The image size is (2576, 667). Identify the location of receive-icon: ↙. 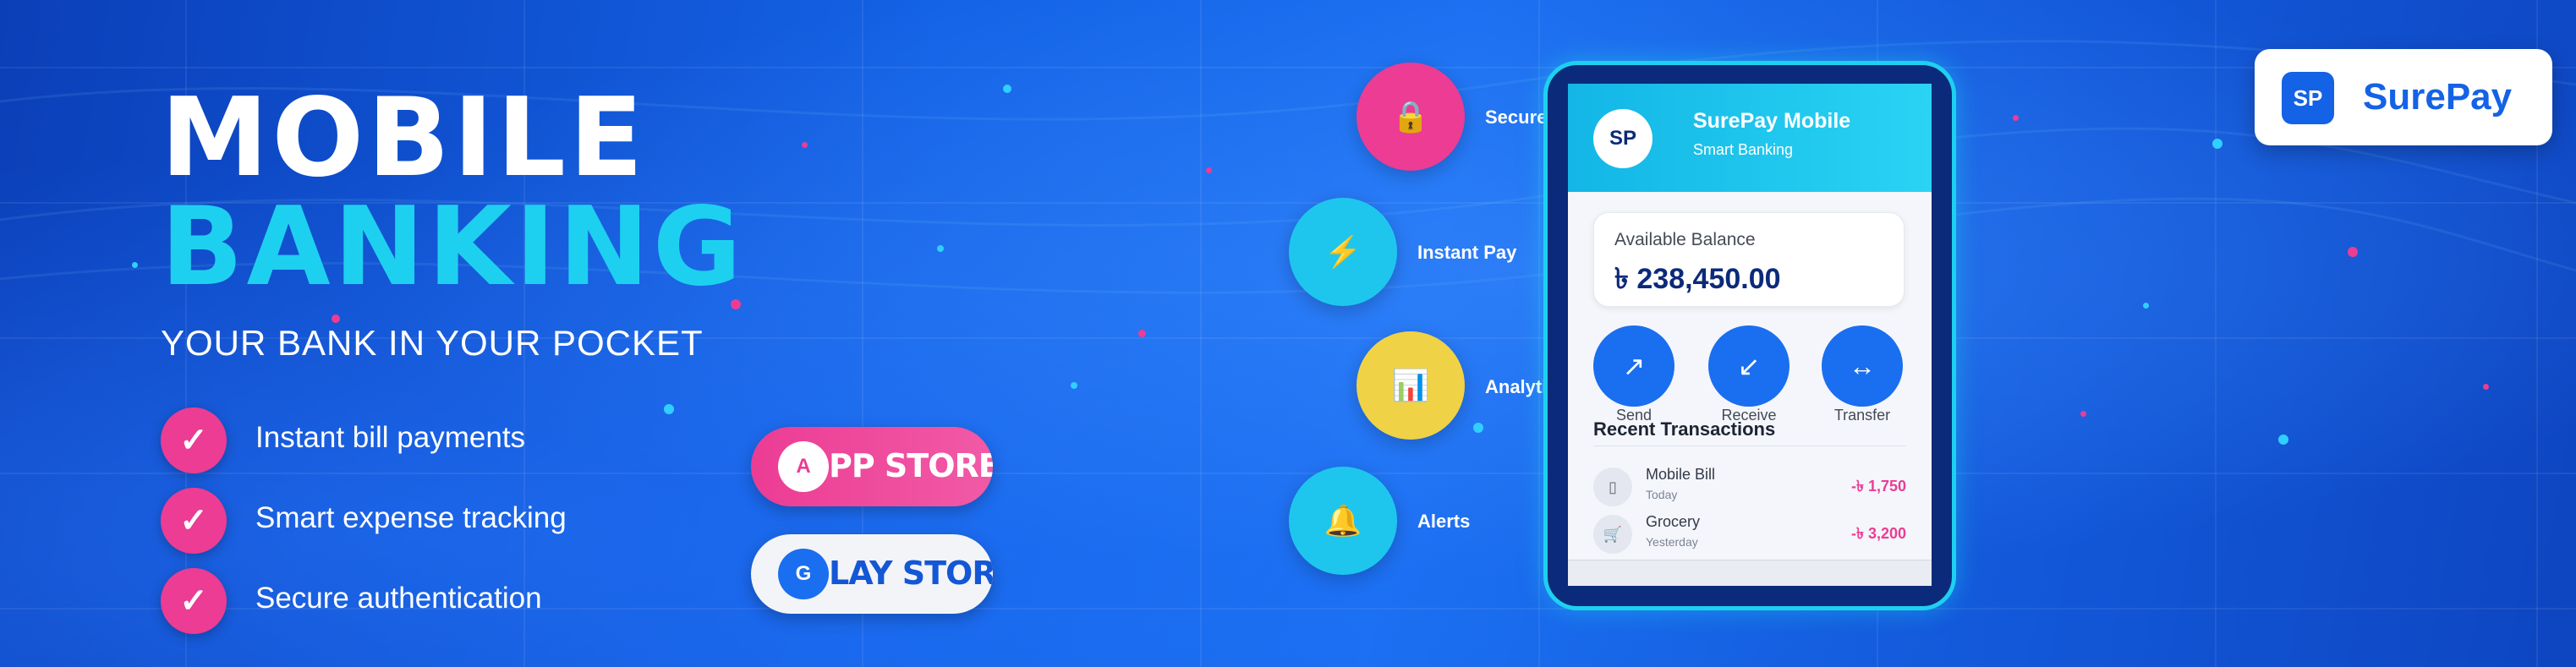
(1748, 366).